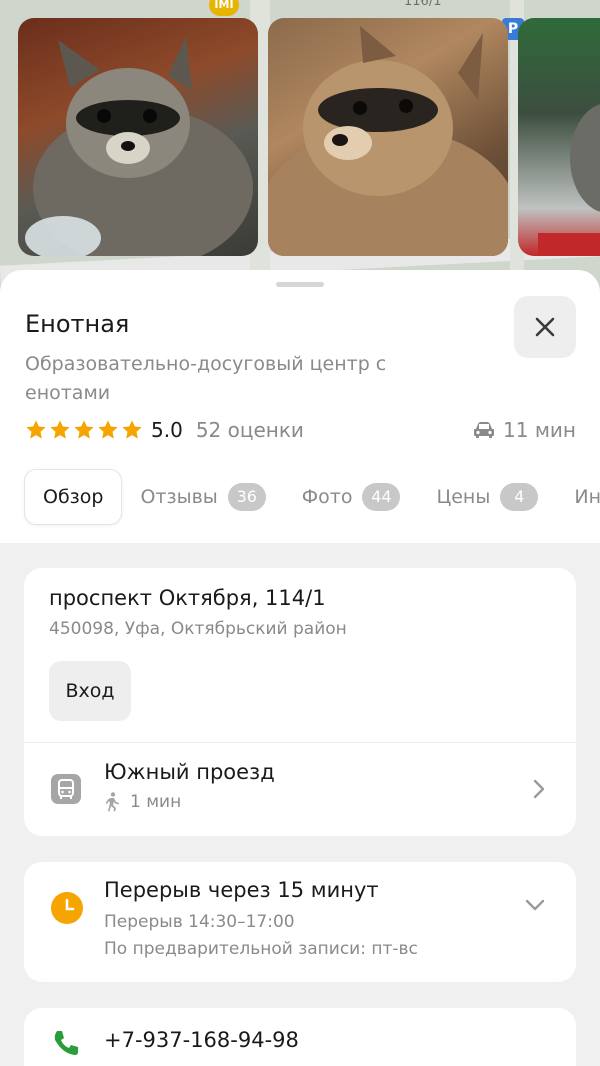 Image resolution: width=600 pixels, height=1066 pixels. I want to click on rating-row: 5.0 52 оценки, so click(164, 430).